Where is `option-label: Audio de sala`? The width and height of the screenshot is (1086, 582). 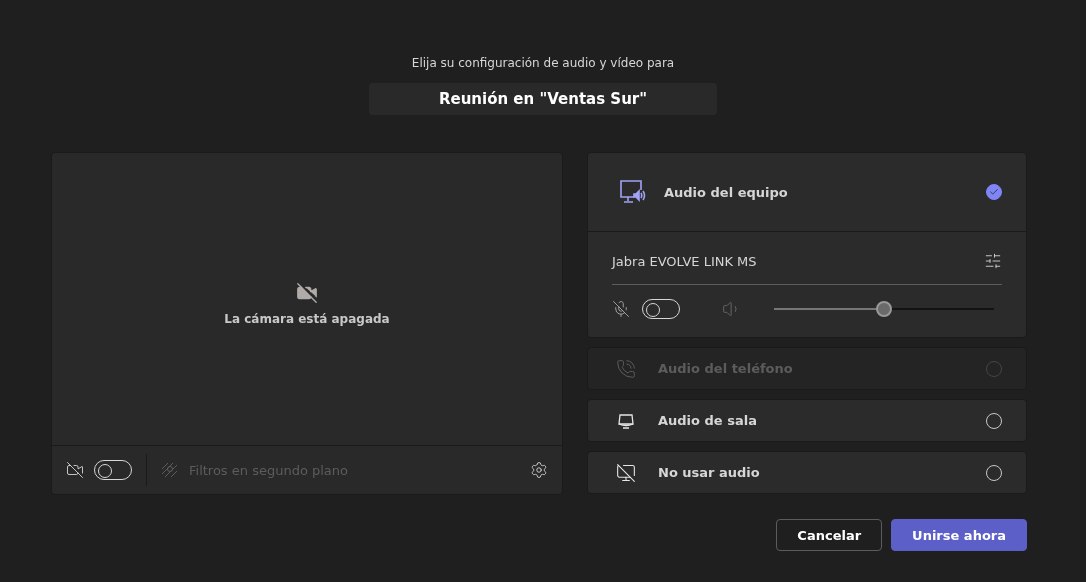 option-label: Audio de sala is located at coordinates (708, 420).